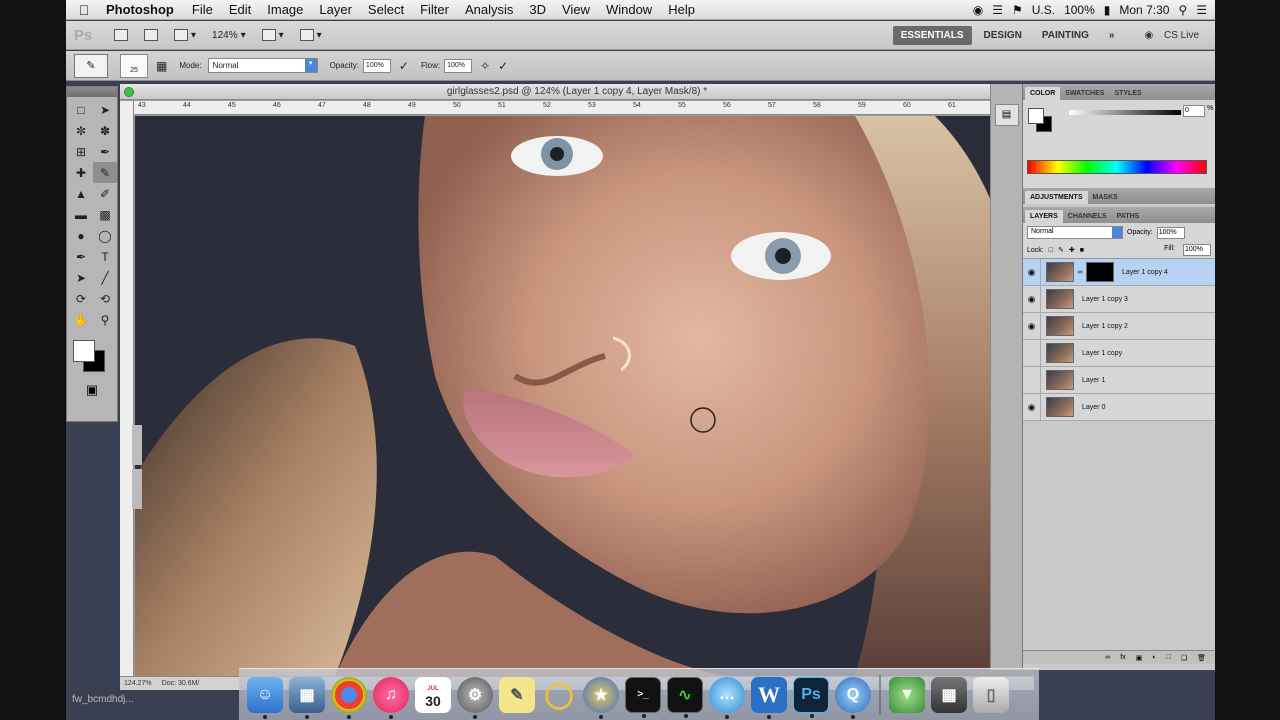 This screenshot has height=720, width=1280. Describe the element at coordinates (105, 214) in the screenshot. I see `gradient-tool-icon: ▩` at that location.